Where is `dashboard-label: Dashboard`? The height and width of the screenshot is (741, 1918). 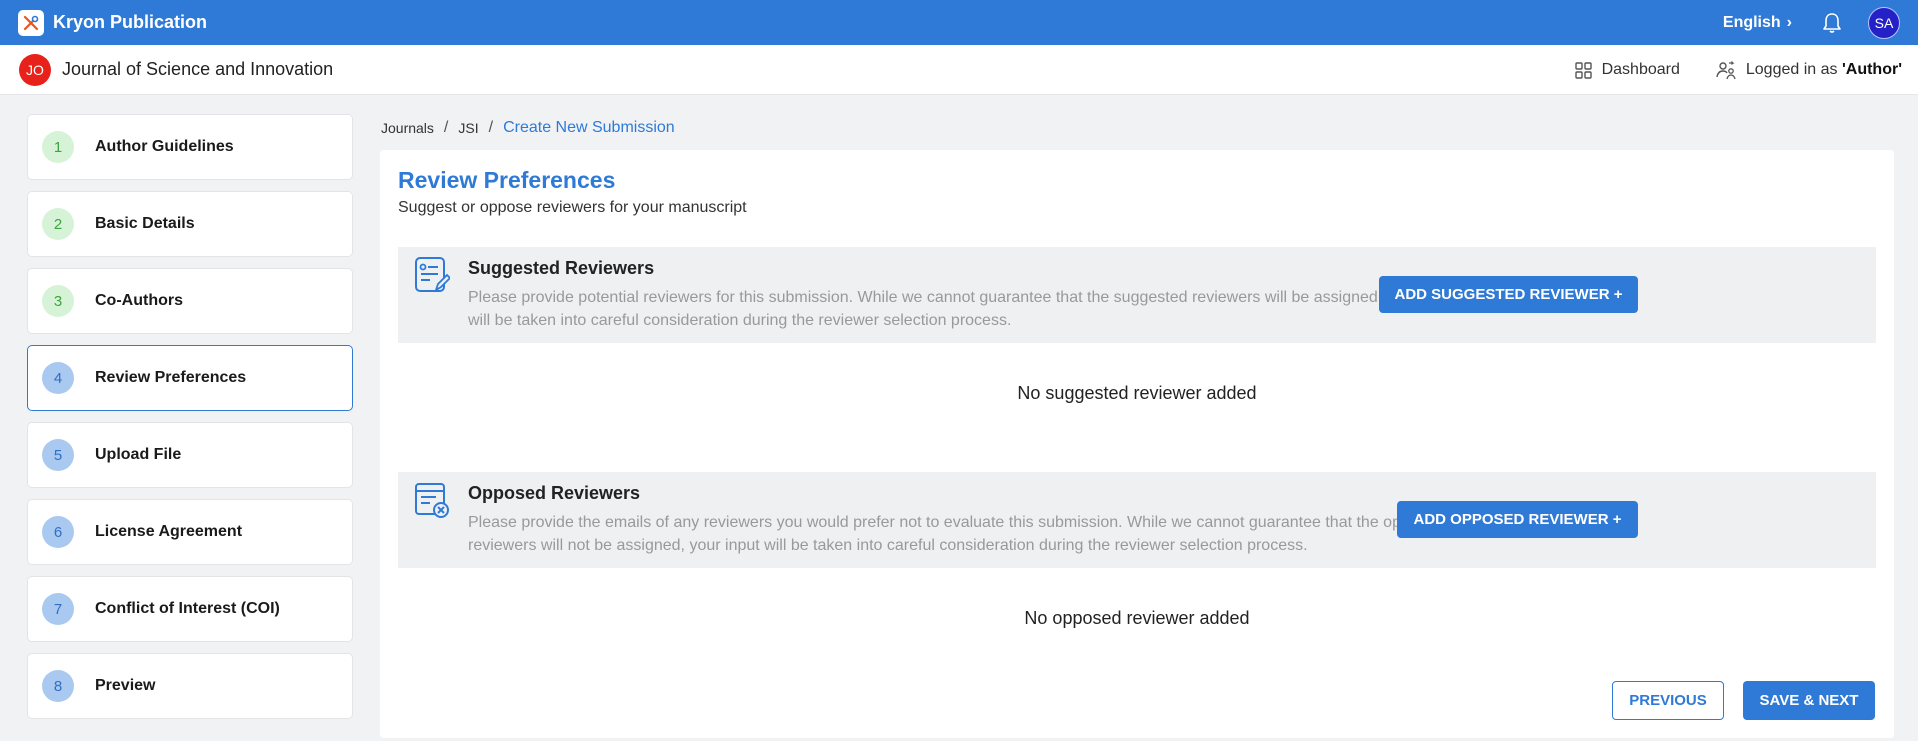 dashboard-label: Dashboard is located at coordinates (1640, 69).